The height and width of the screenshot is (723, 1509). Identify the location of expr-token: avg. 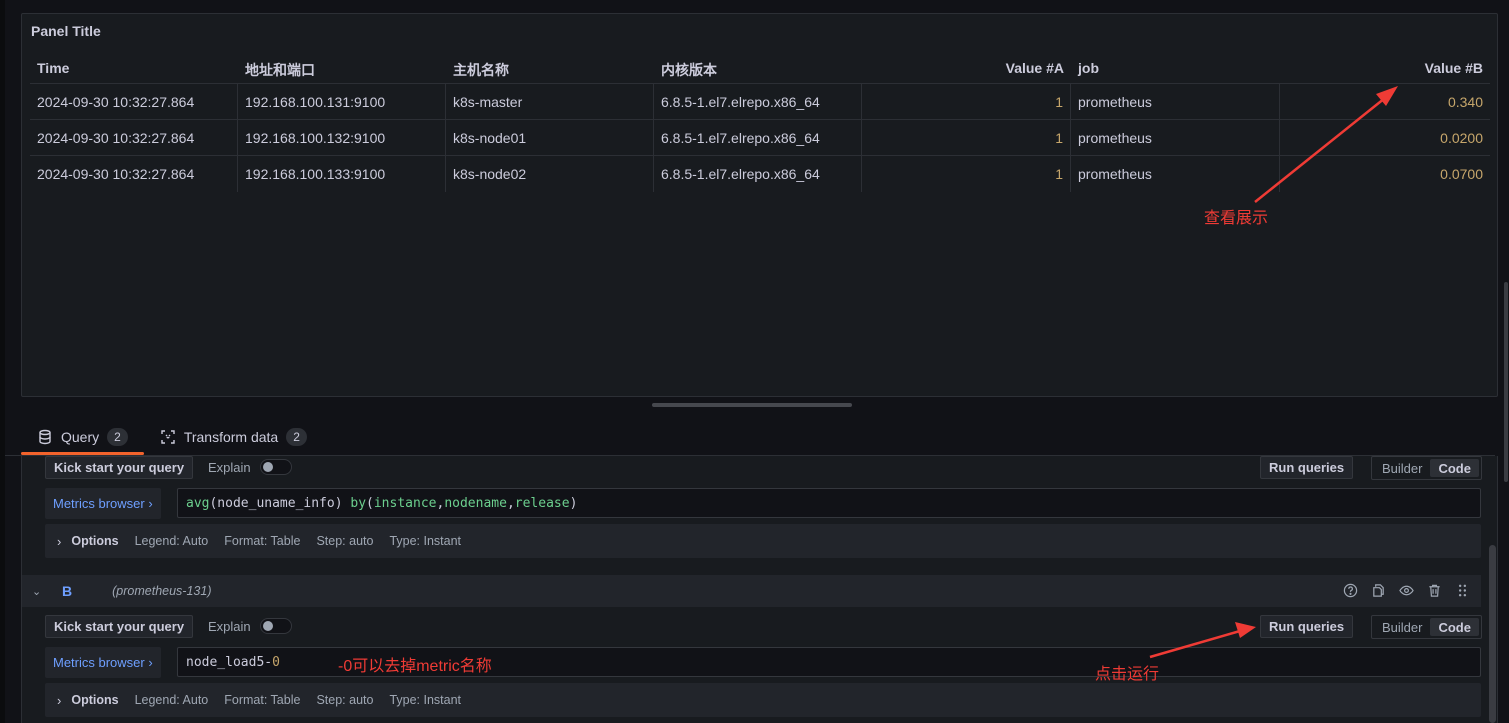
(198, 503).